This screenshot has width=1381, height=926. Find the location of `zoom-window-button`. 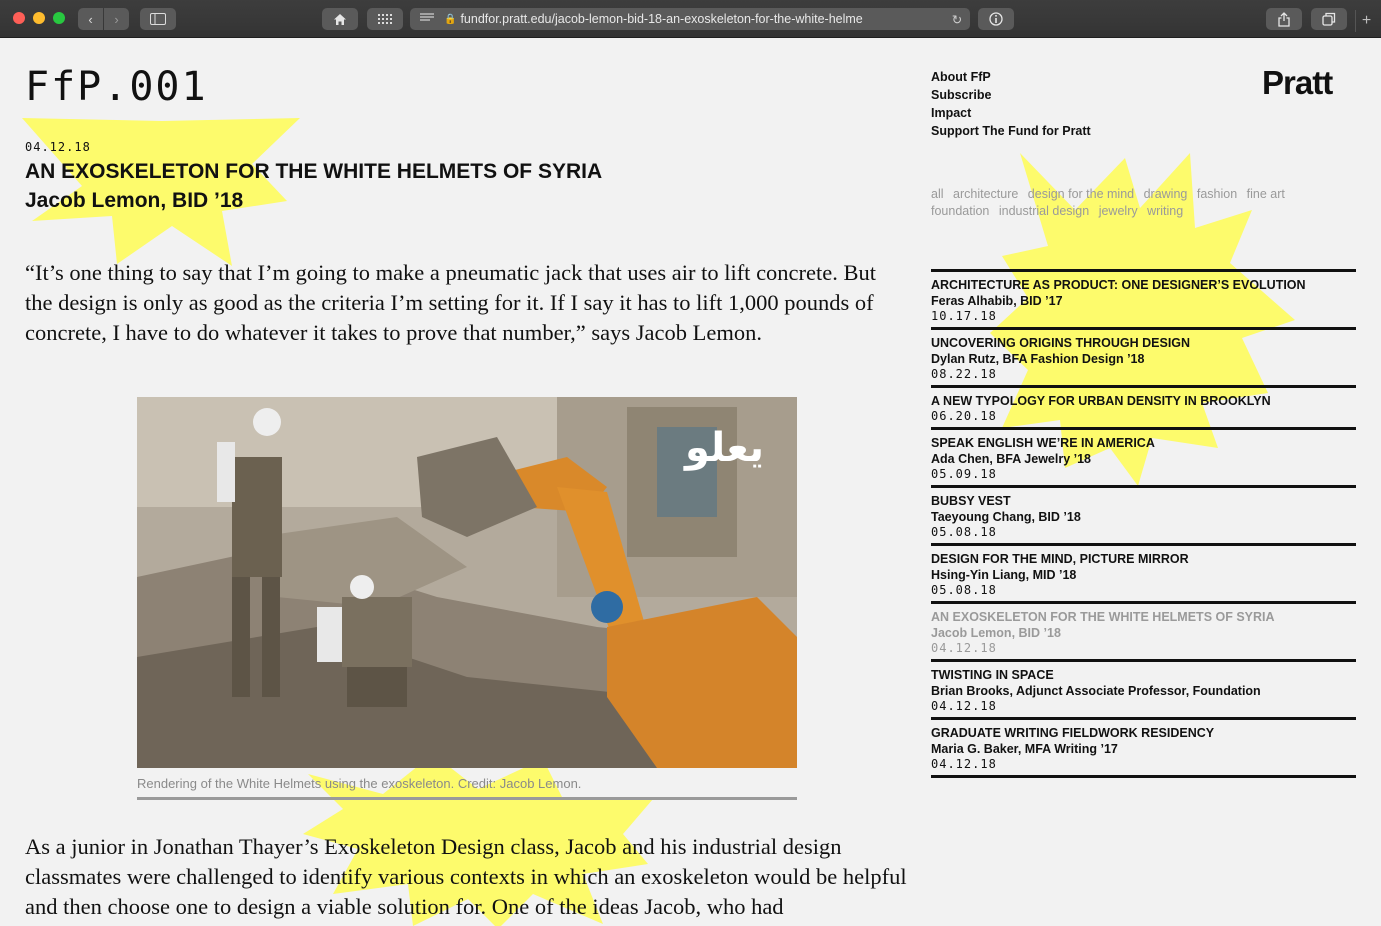

zoom-window-button is located at coordinates (59, 18).